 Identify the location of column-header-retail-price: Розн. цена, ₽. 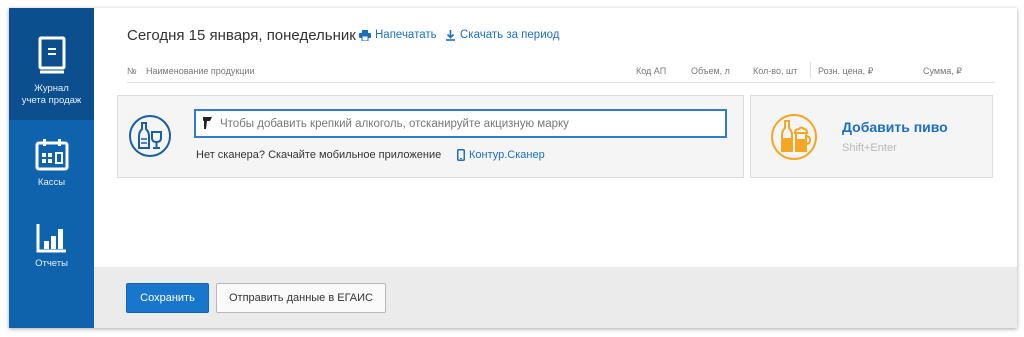
(846, 71).